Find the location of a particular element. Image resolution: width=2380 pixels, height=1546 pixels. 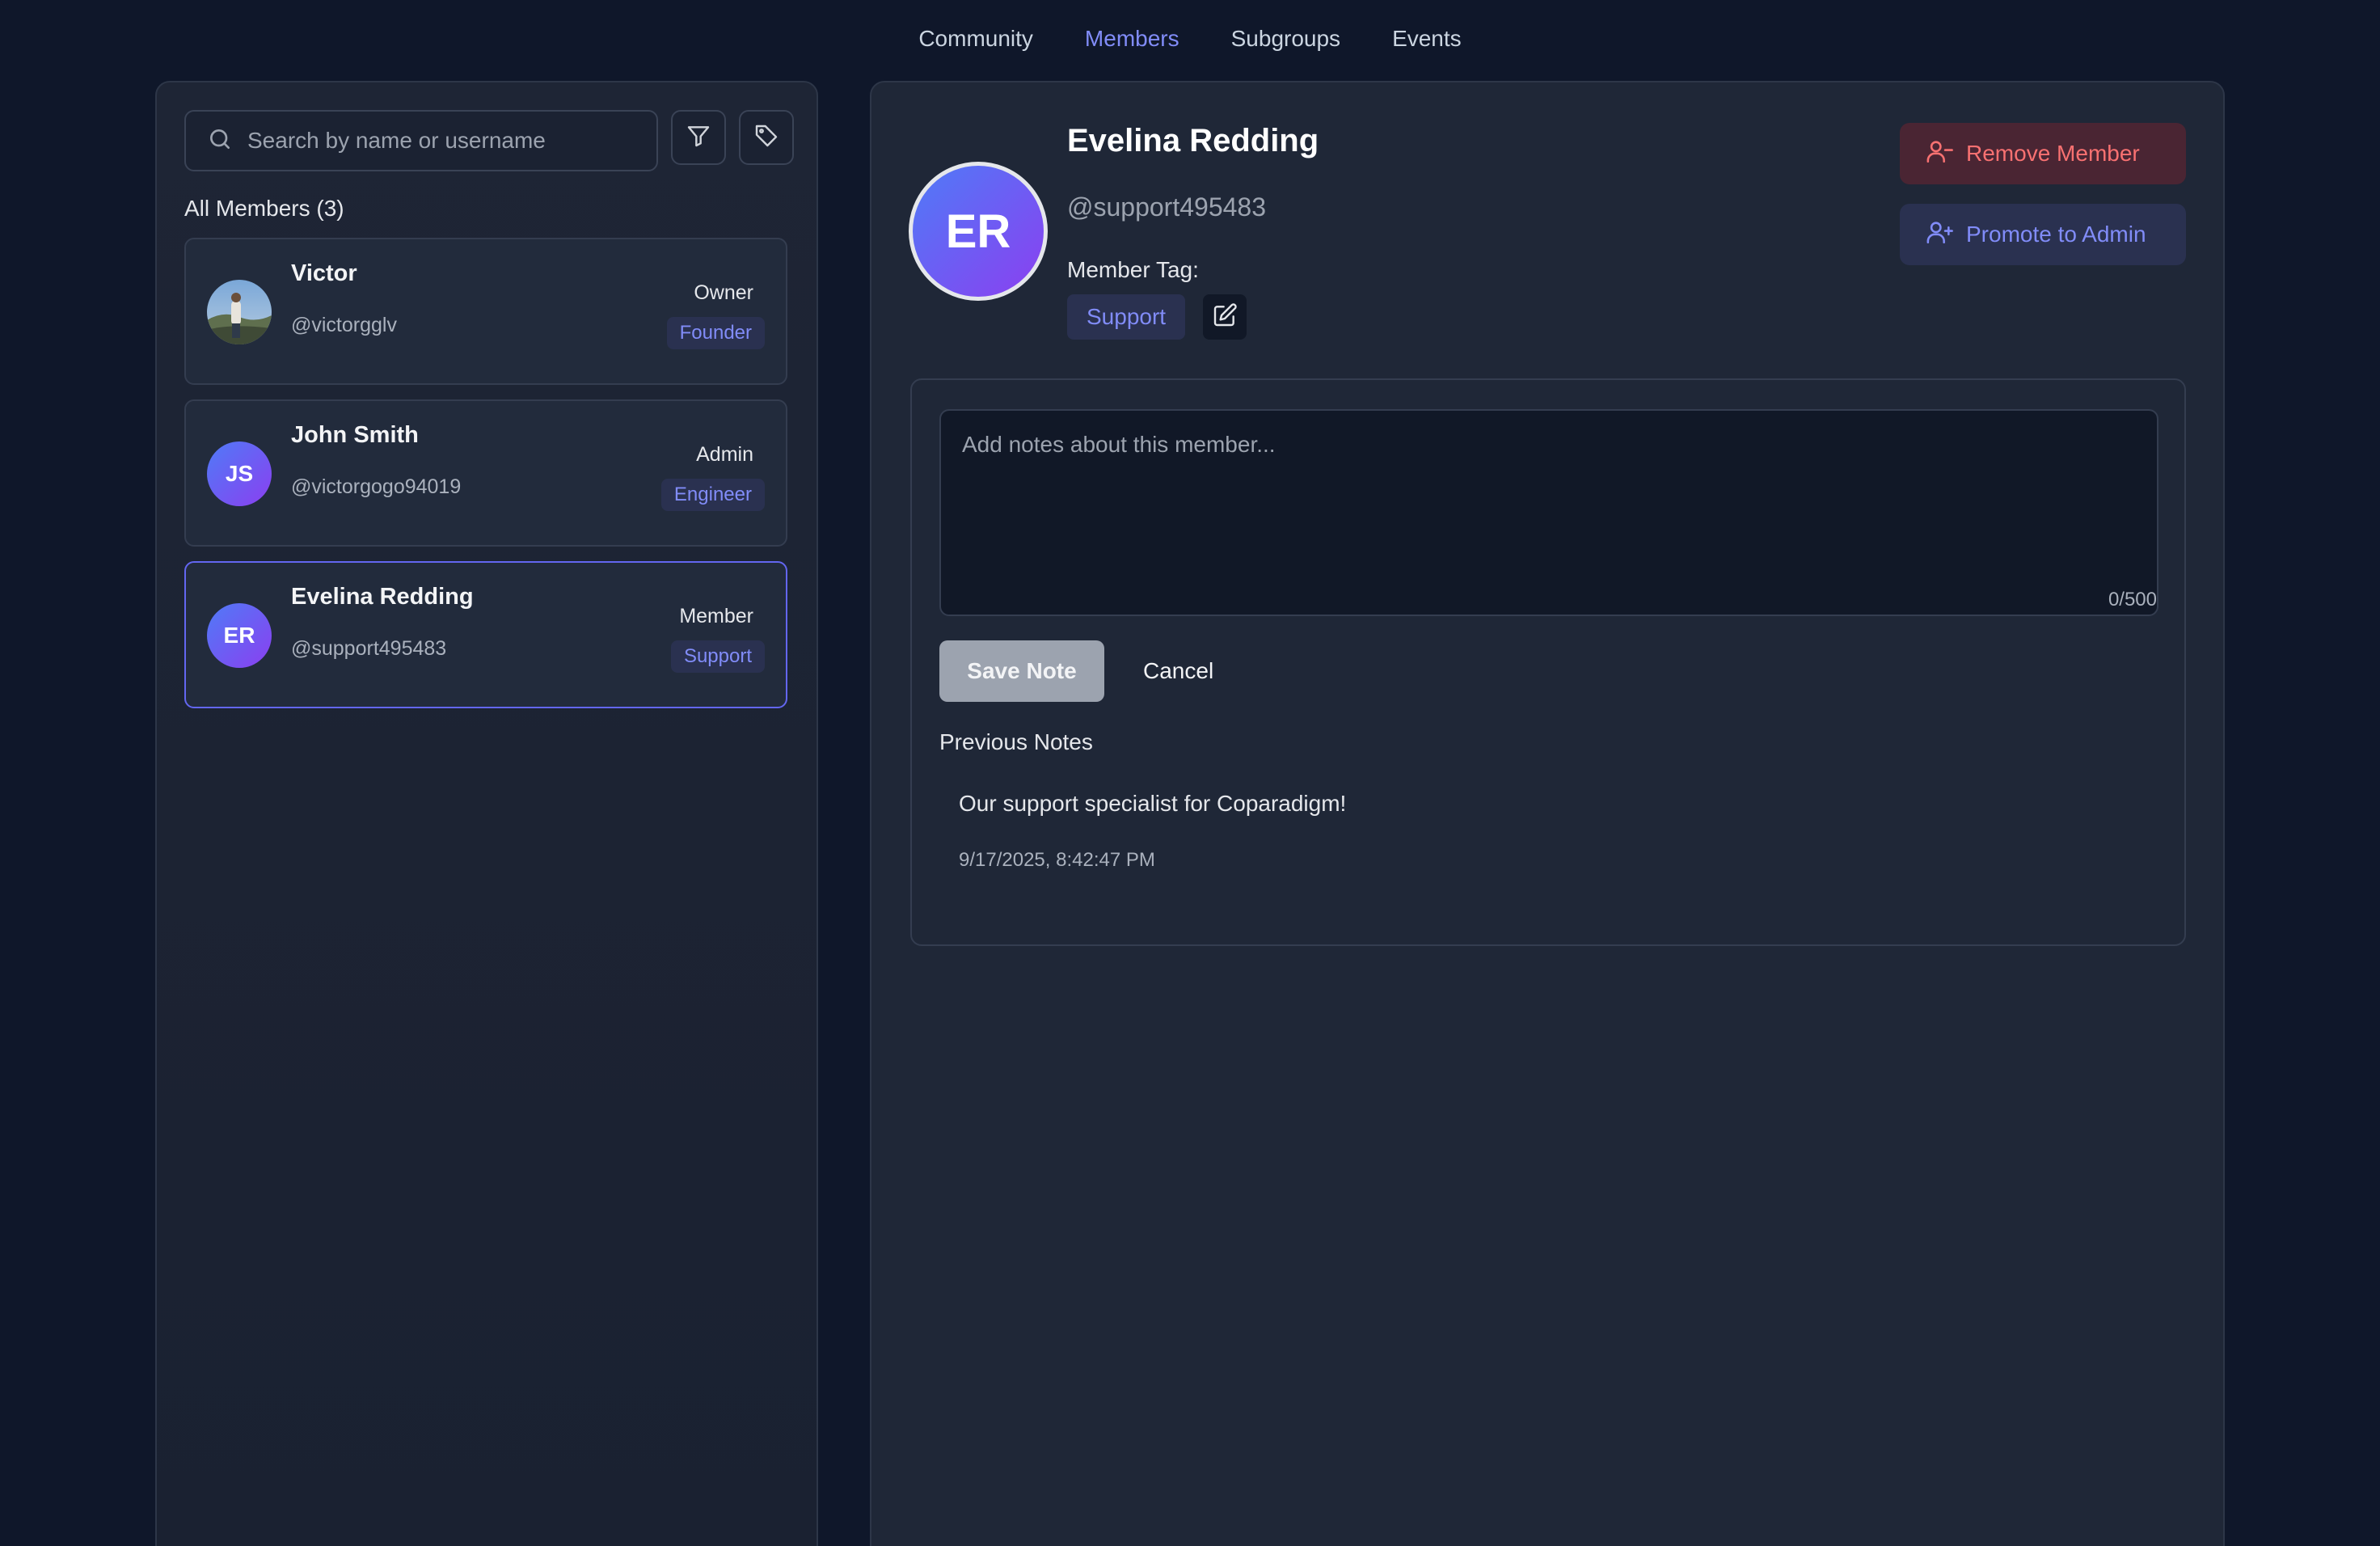

tab-events: Events is located at coordinates (1427, 39).